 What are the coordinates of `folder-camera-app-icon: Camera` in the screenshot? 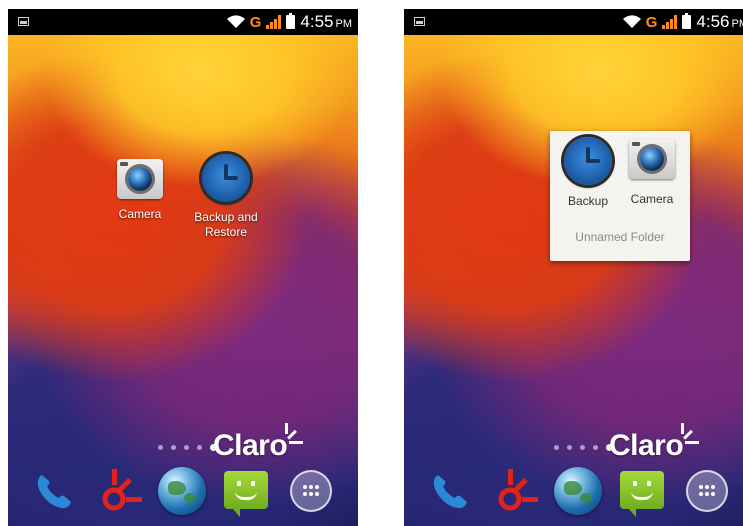 It's located at (652, 173).